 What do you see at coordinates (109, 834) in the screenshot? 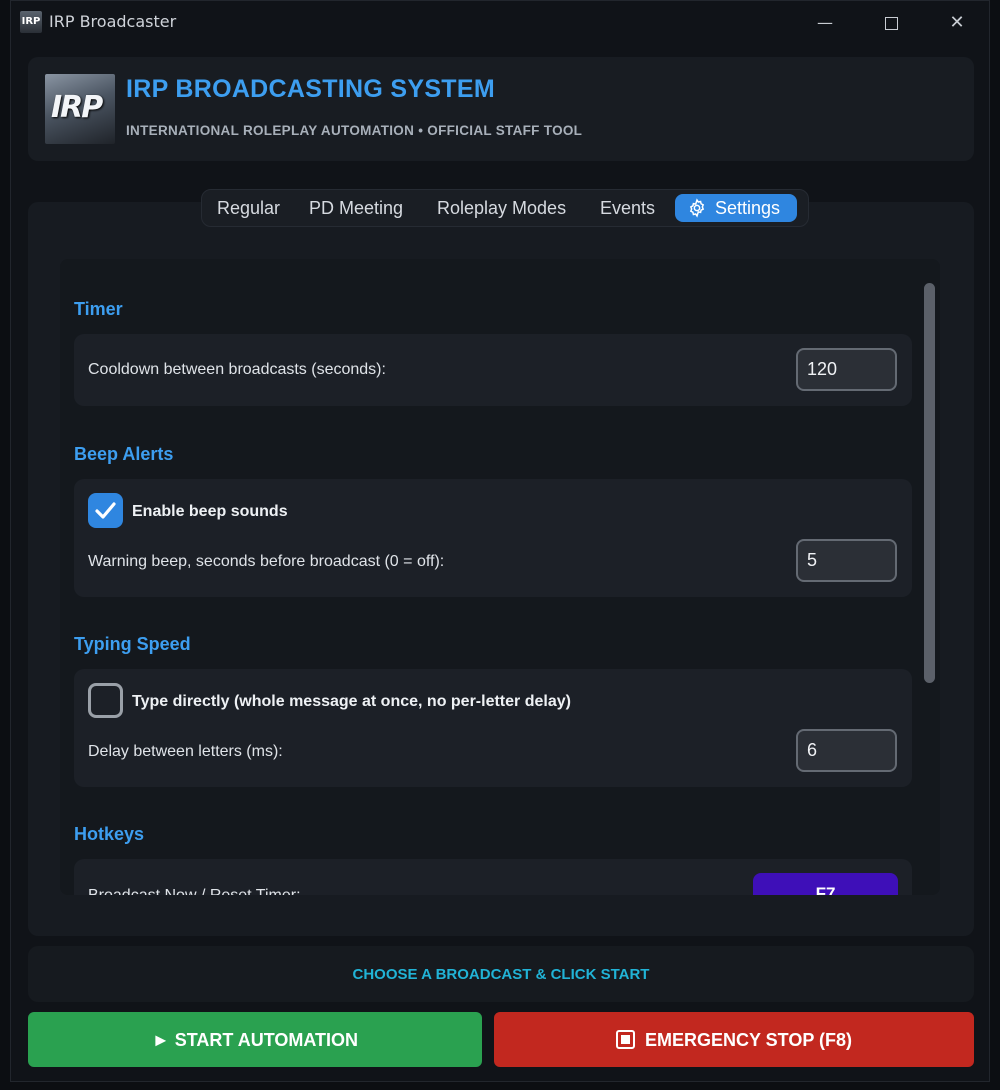
I see `section-title-hotkeys: Hotkeys` at bounding box center [109, 834].